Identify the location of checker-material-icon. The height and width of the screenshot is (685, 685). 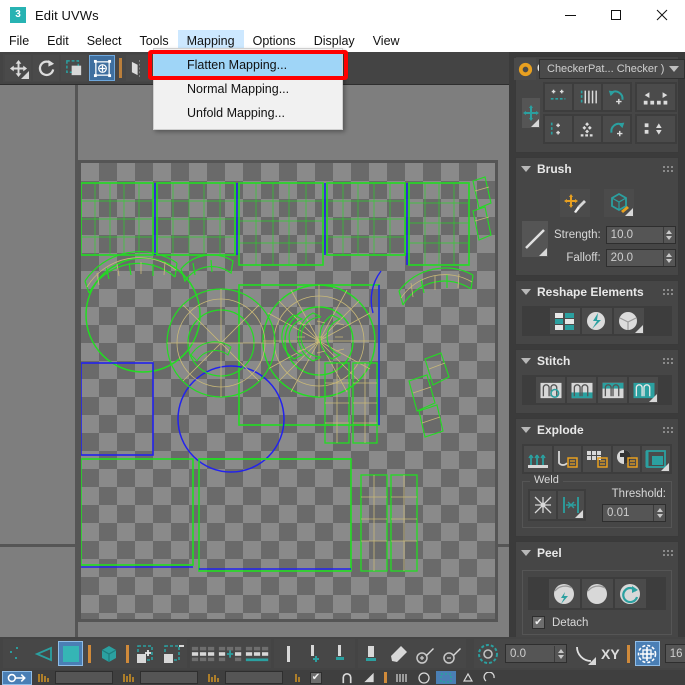
(525, 69).